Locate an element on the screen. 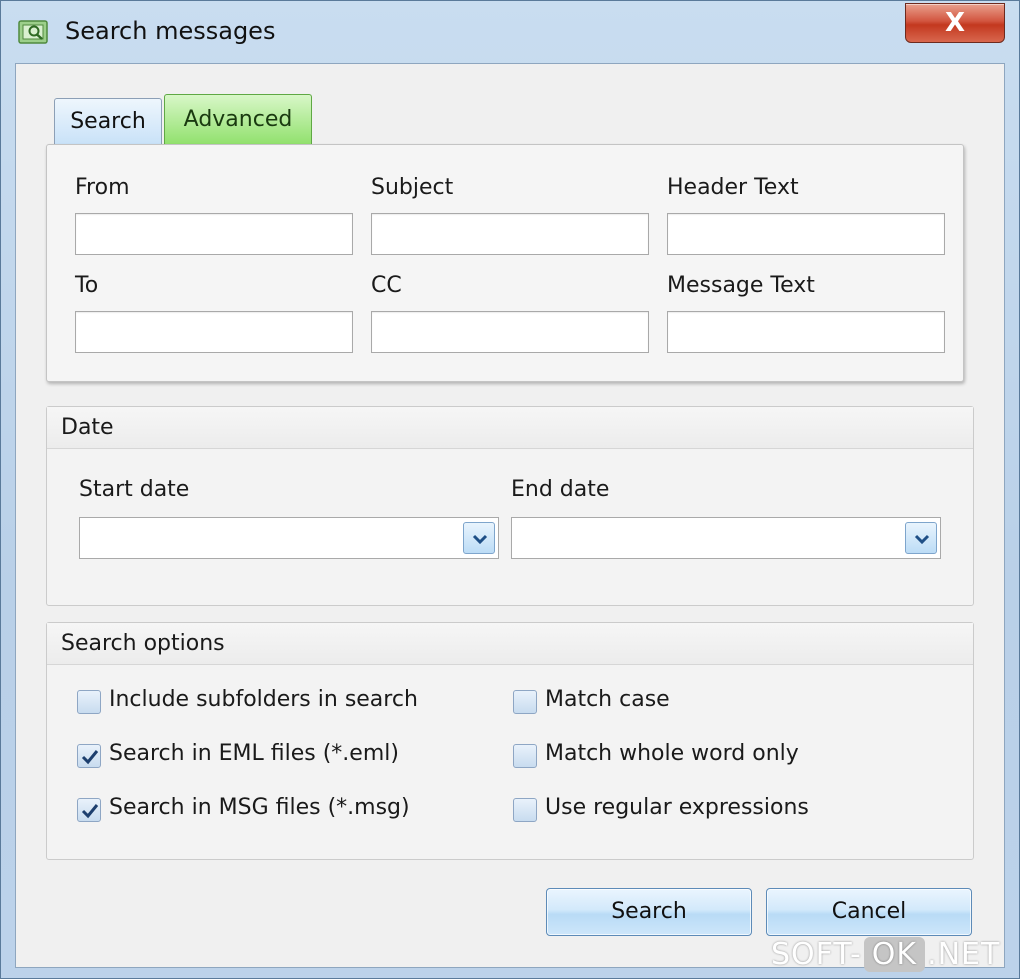 The width and height of the screenshot is (1020, 979). search-msg-label: Search in MSG files (*.msg) is located at coordinates (259, 807).